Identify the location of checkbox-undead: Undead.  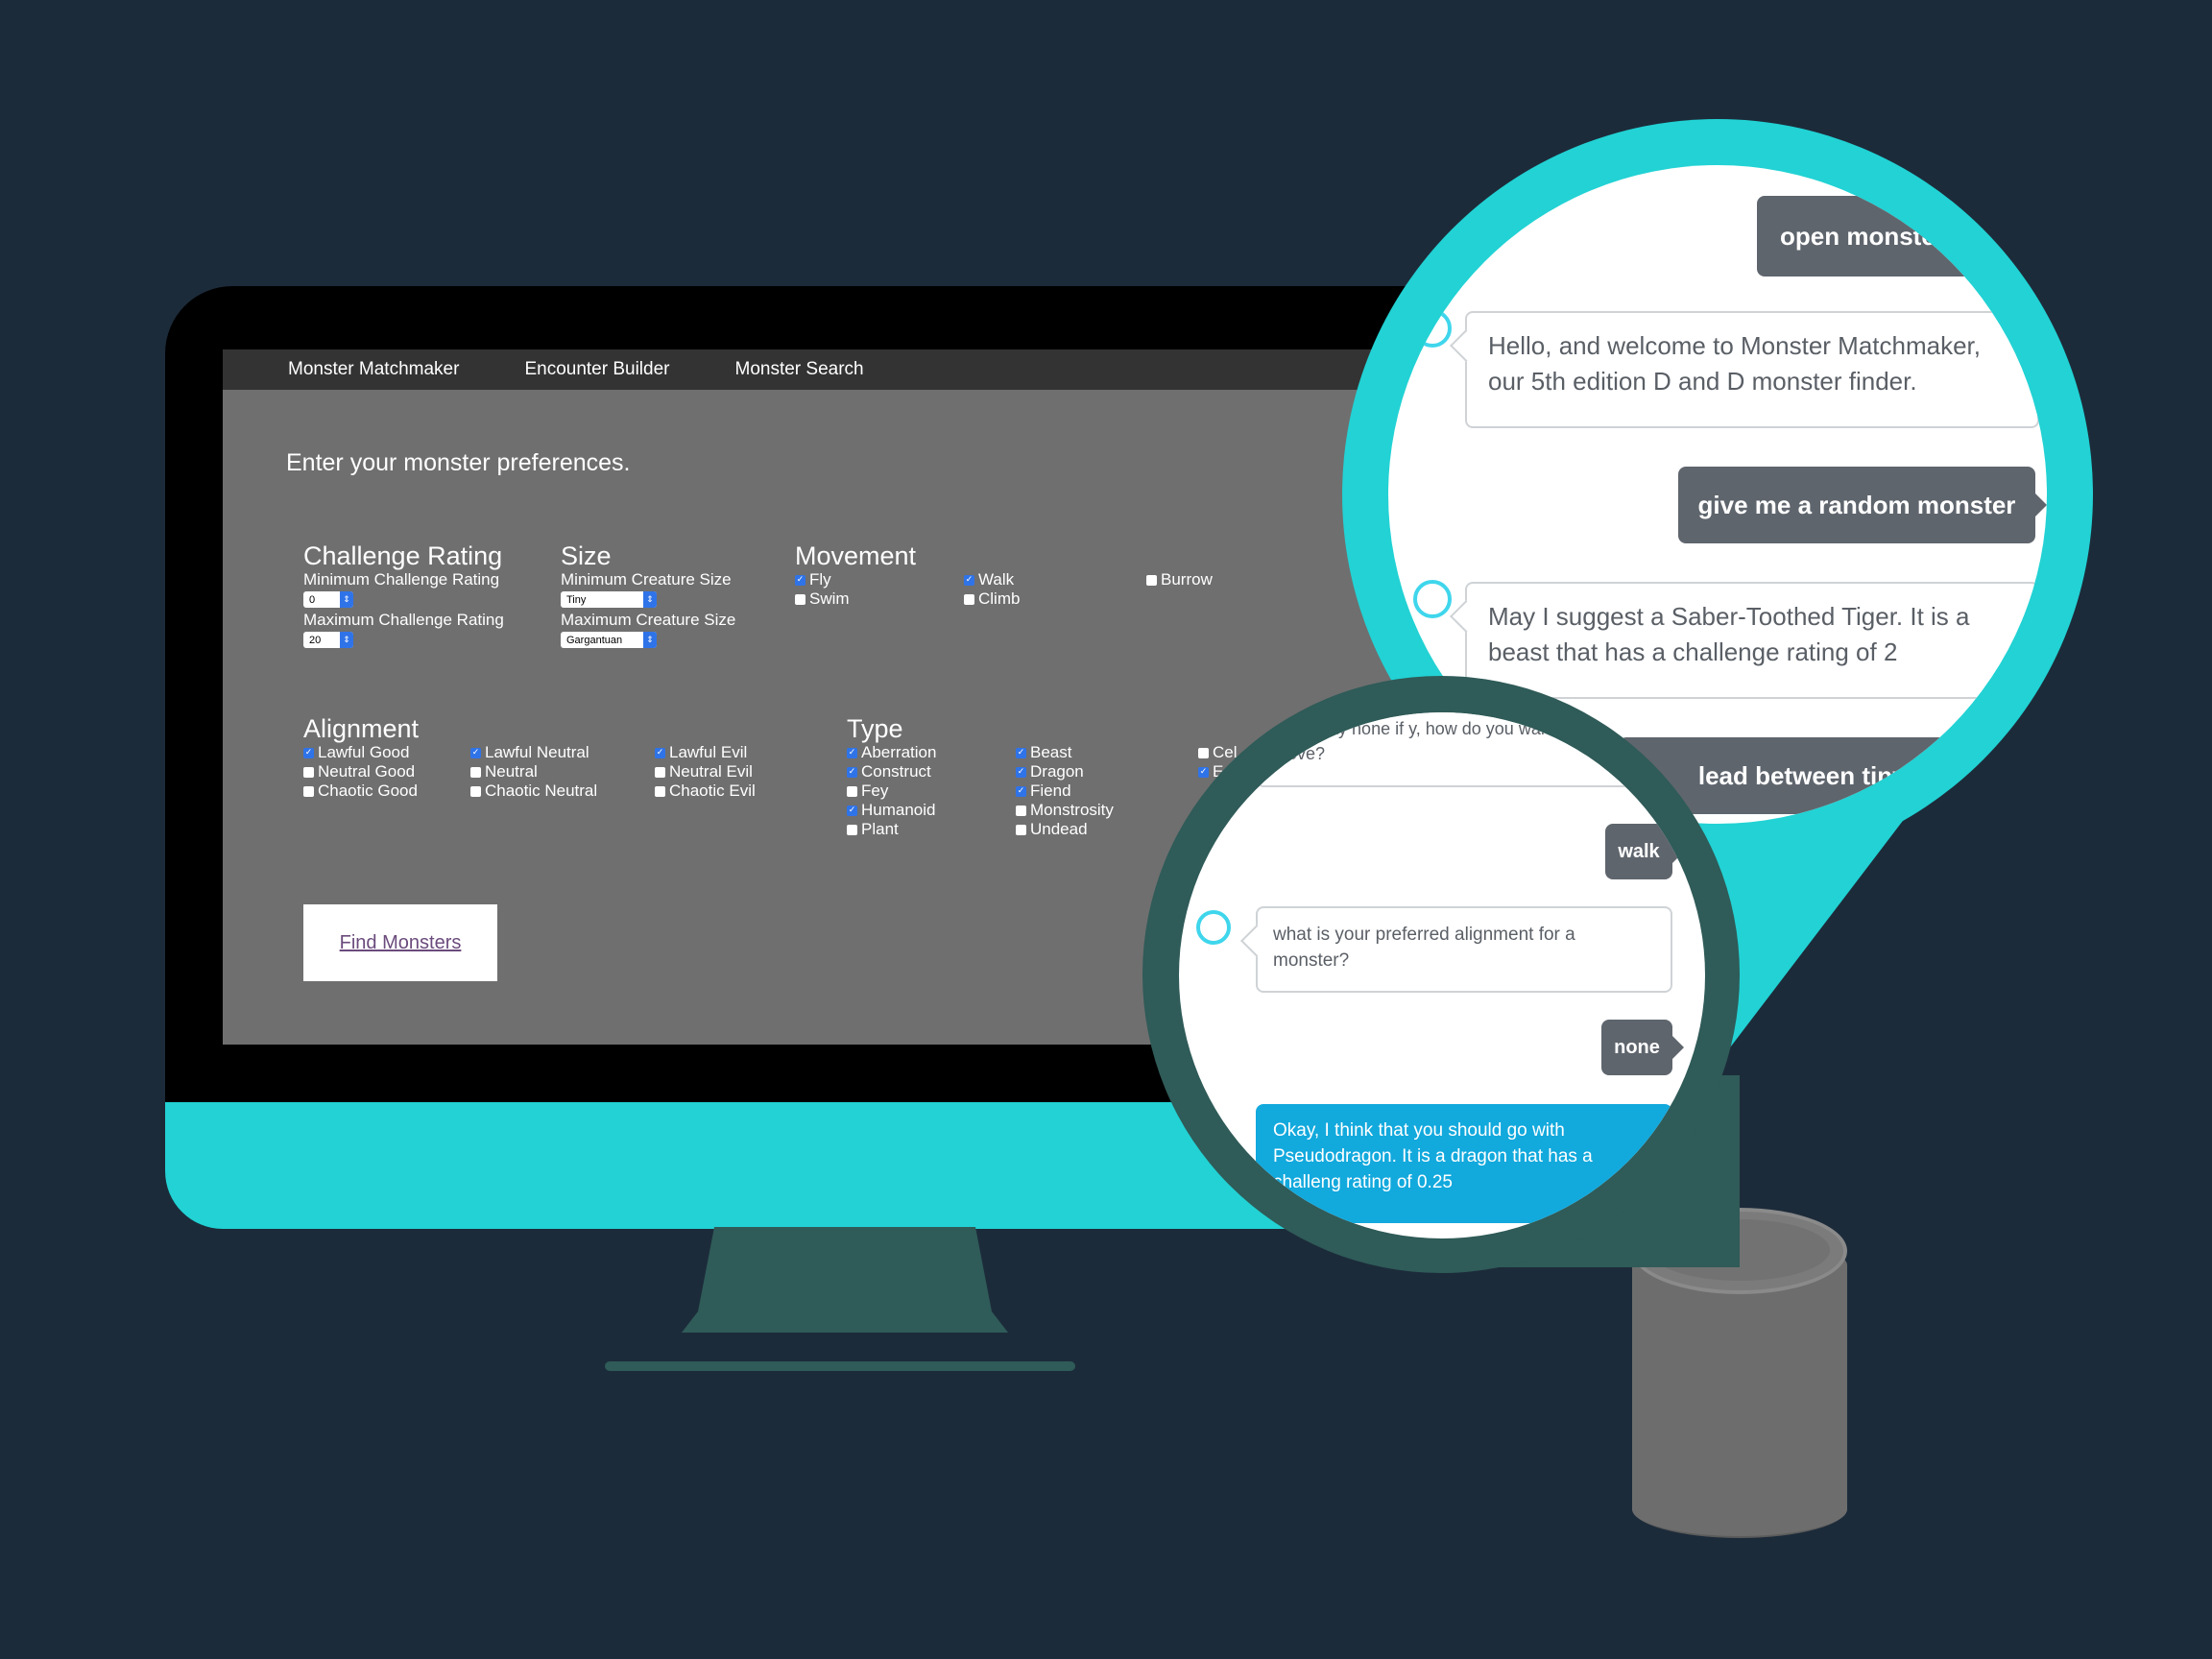
(1065, 829).